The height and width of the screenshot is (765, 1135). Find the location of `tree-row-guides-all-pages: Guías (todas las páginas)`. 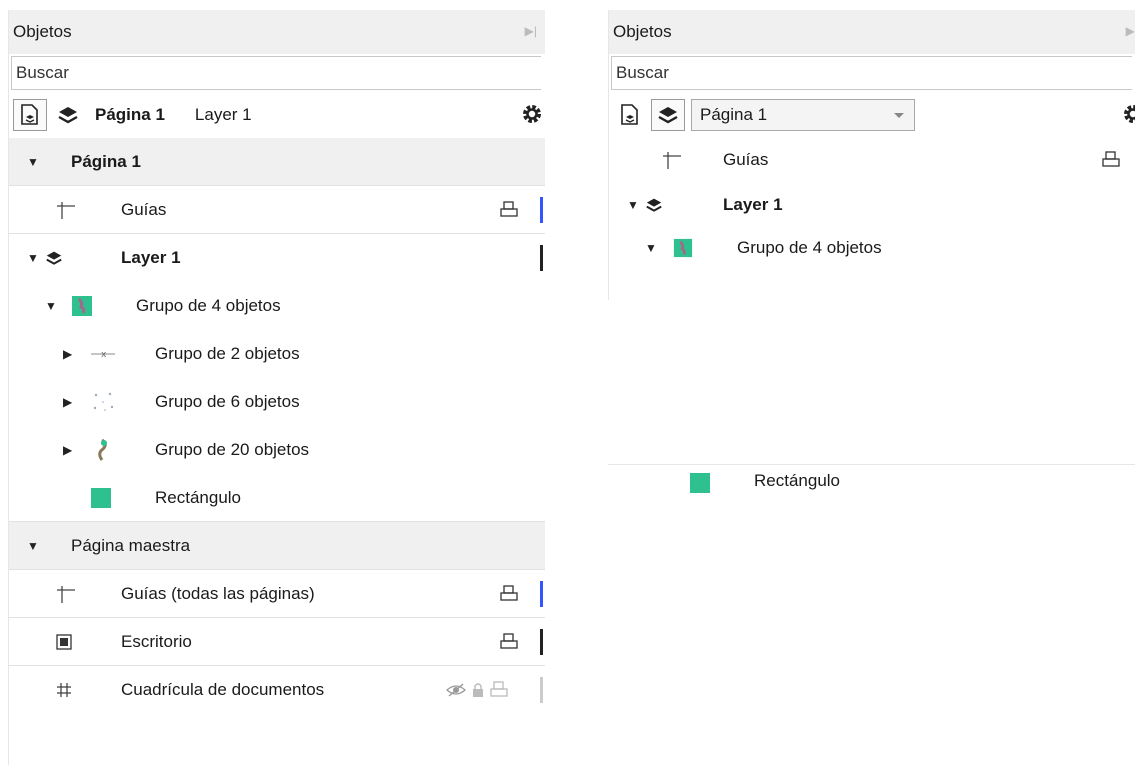

tree-row-guides-all-pages: Guías (todas las páginas) is located at coordinates (277, 594).